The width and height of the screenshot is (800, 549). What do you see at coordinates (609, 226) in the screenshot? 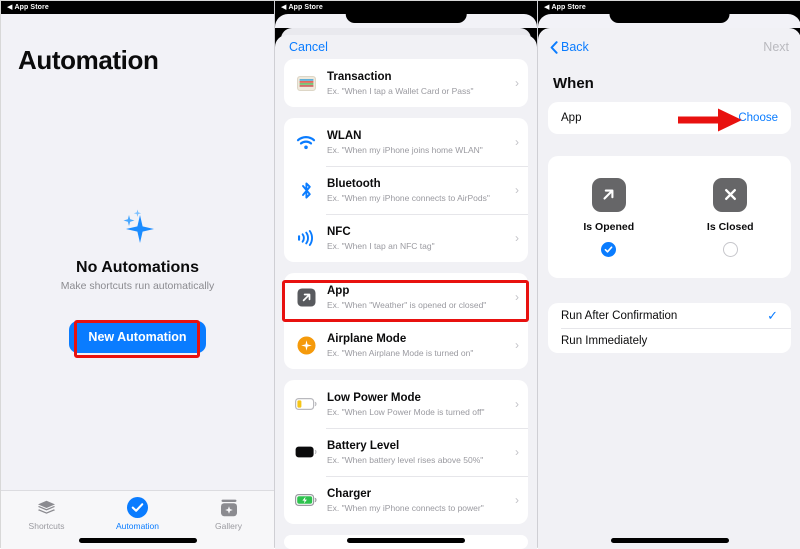
I see `state-option-label: Is Opened` at bounding box center [609, 226].